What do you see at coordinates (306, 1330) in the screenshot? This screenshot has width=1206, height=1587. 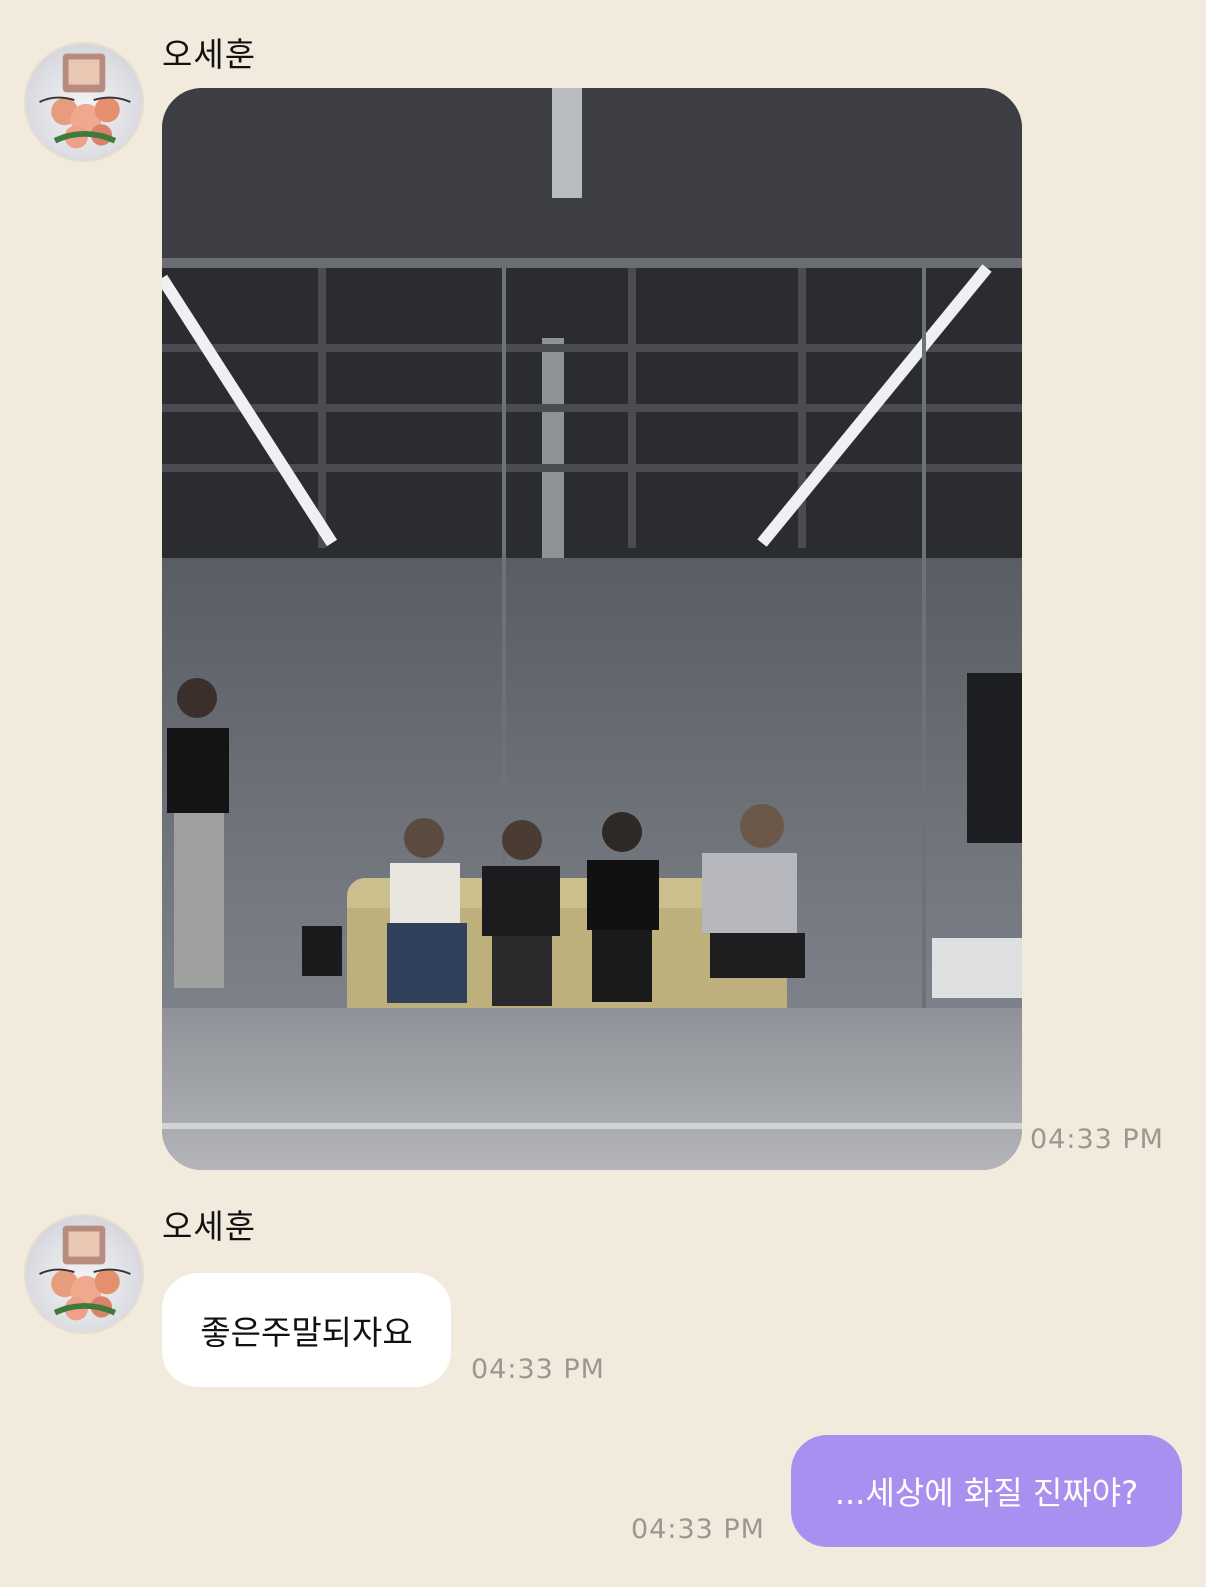 I see `incoming-message-bubble: 좋은주말되자요` at bounding box center [306, 1330].